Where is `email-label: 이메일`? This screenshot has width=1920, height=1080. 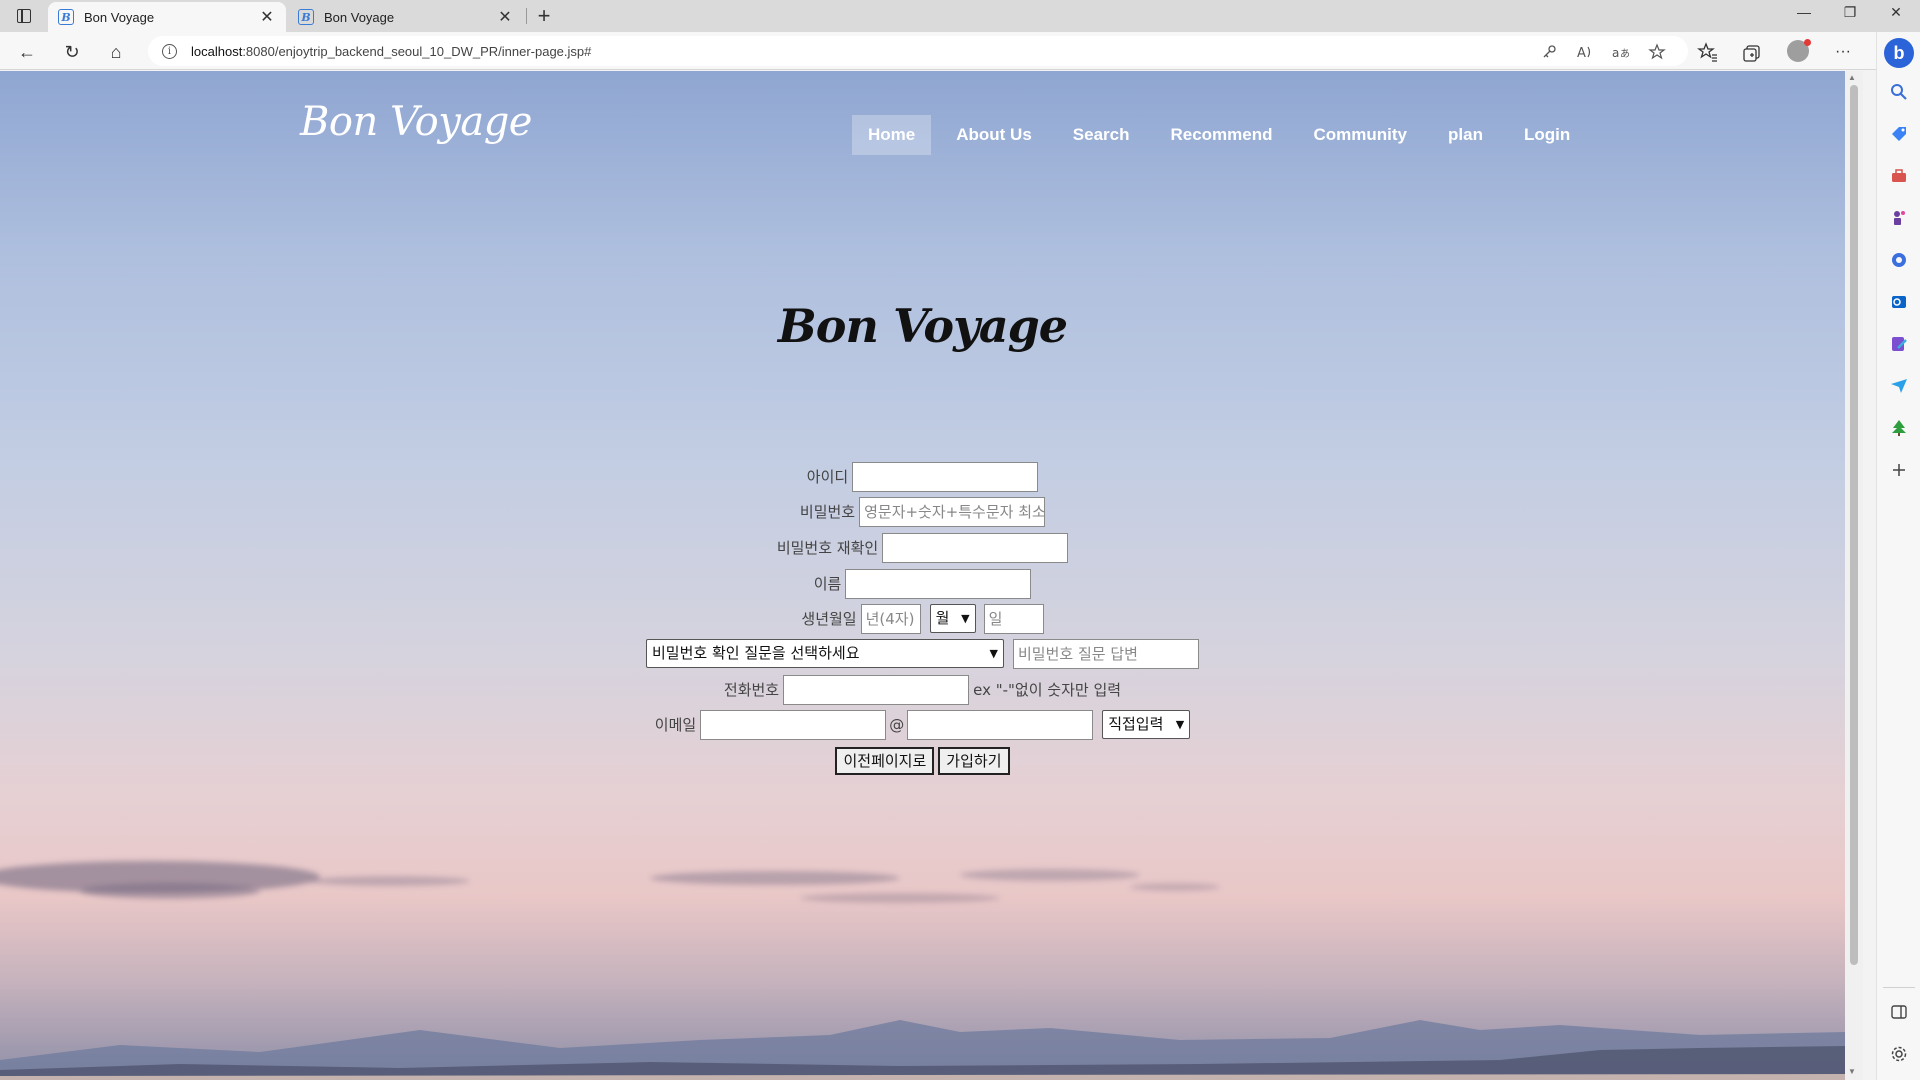
email-label: 이메일 is located at coordinates (675, 725).